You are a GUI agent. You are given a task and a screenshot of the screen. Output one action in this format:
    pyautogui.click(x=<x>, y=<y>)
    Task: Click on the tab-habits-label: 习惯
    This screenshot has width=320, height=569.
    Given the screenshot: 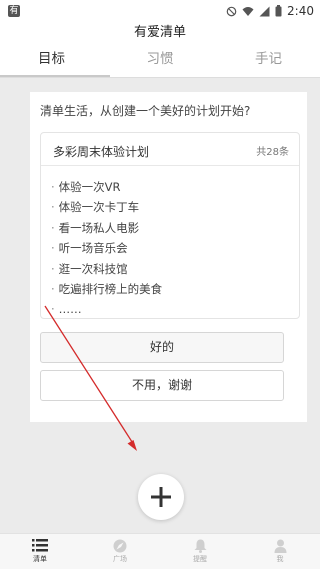 What is the action you would take?
    pyautogui.click(x=160, y=59)
    